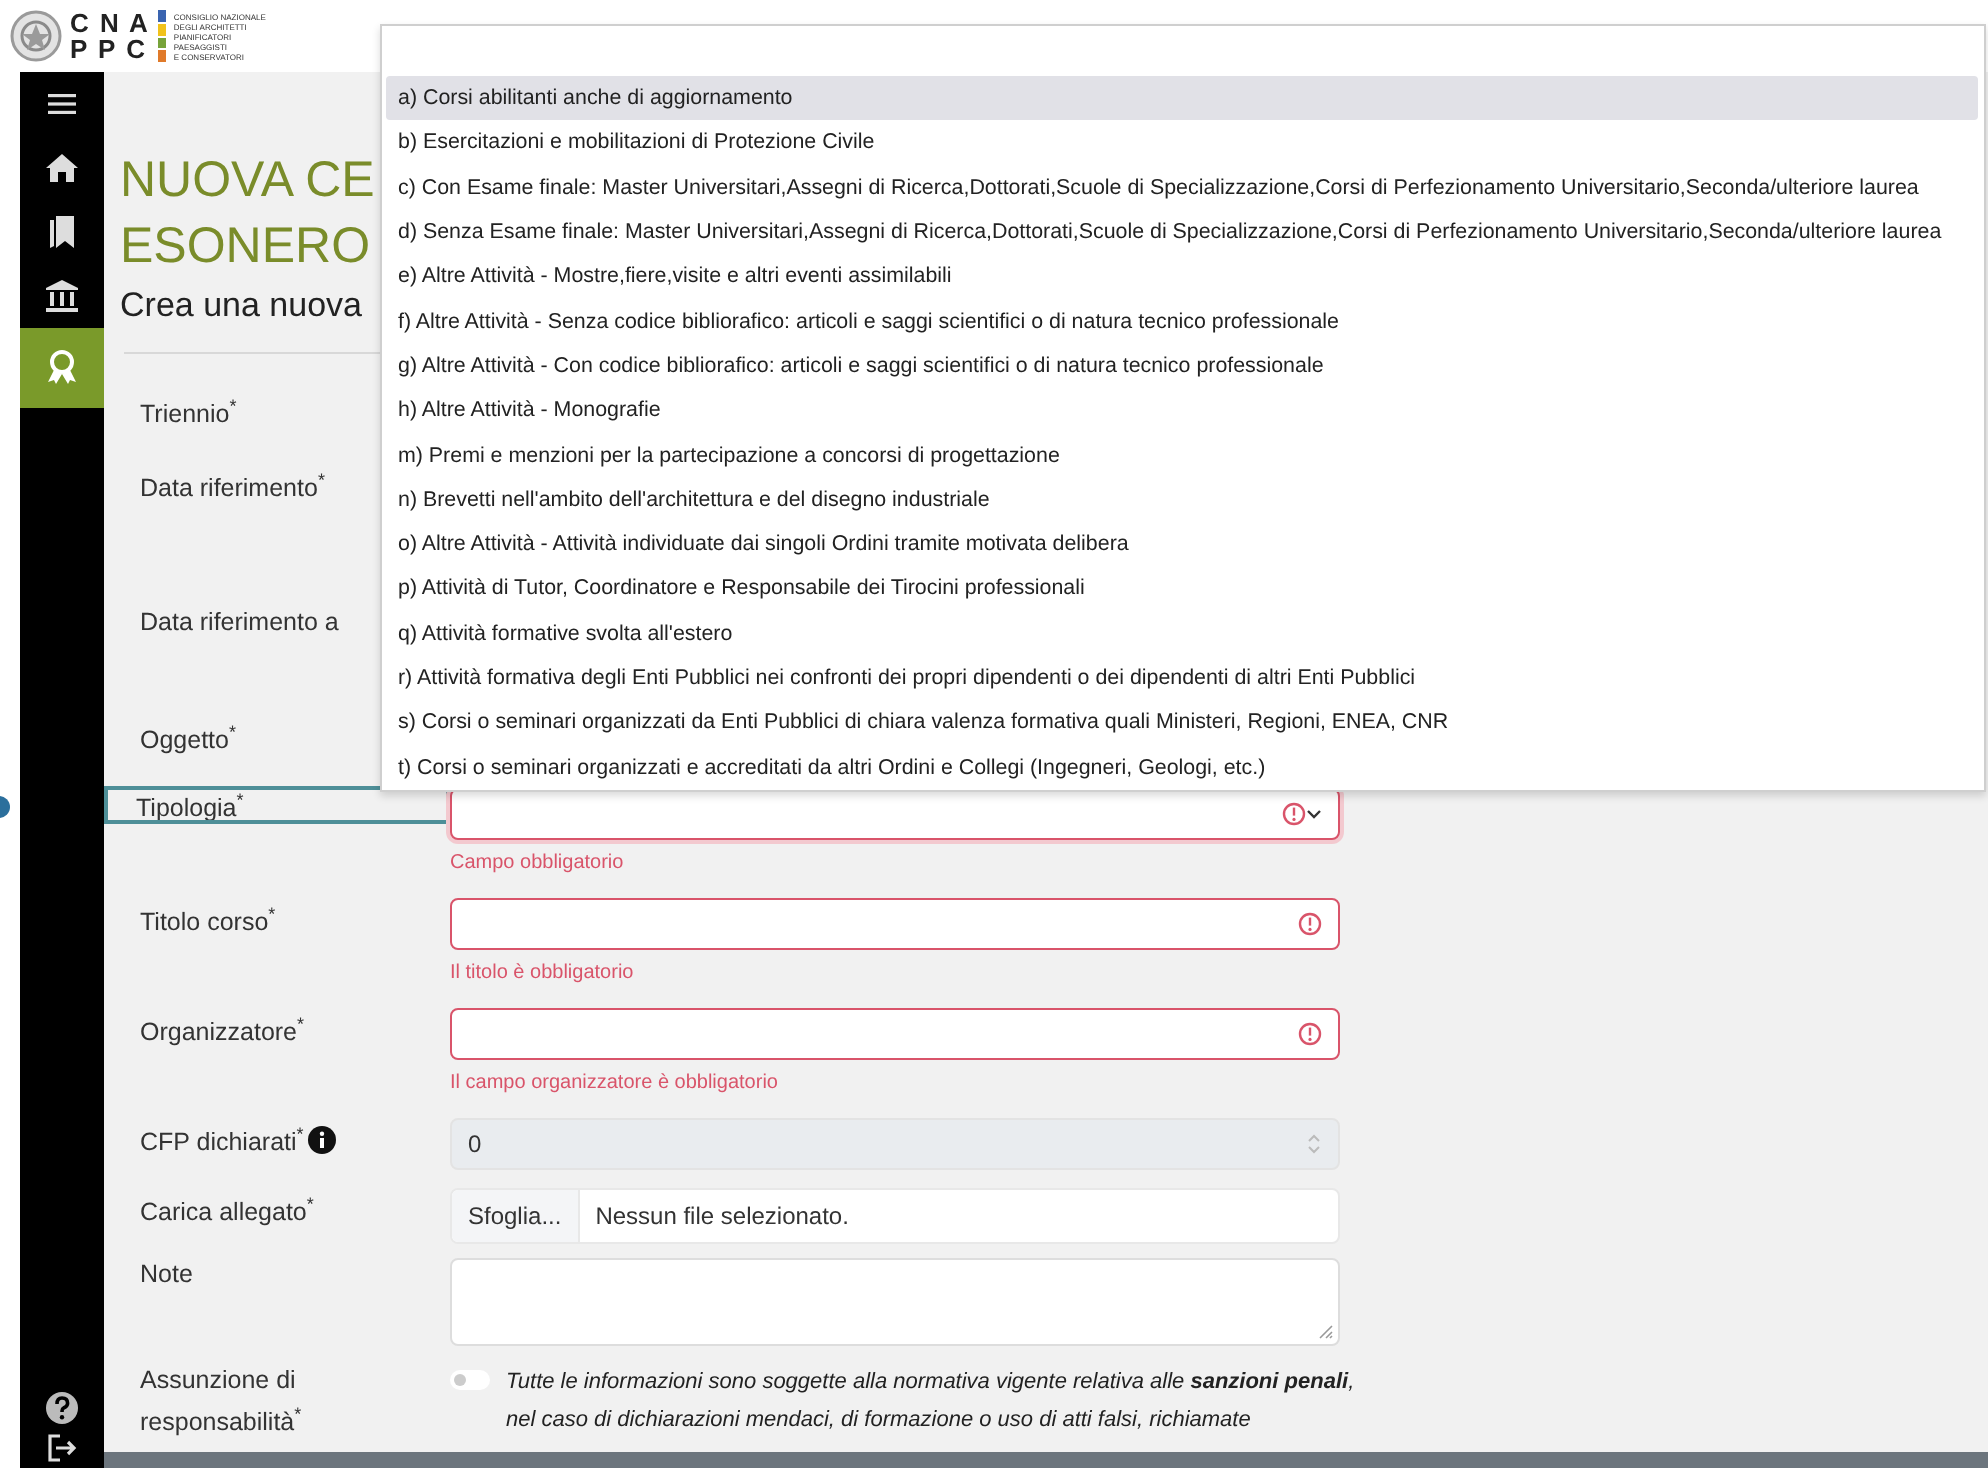 This screenshot has height=1468, width=1988. Describe the element at coordinates (245, 247) in the screenshot. I see `page-title: ESONERO` at that location.